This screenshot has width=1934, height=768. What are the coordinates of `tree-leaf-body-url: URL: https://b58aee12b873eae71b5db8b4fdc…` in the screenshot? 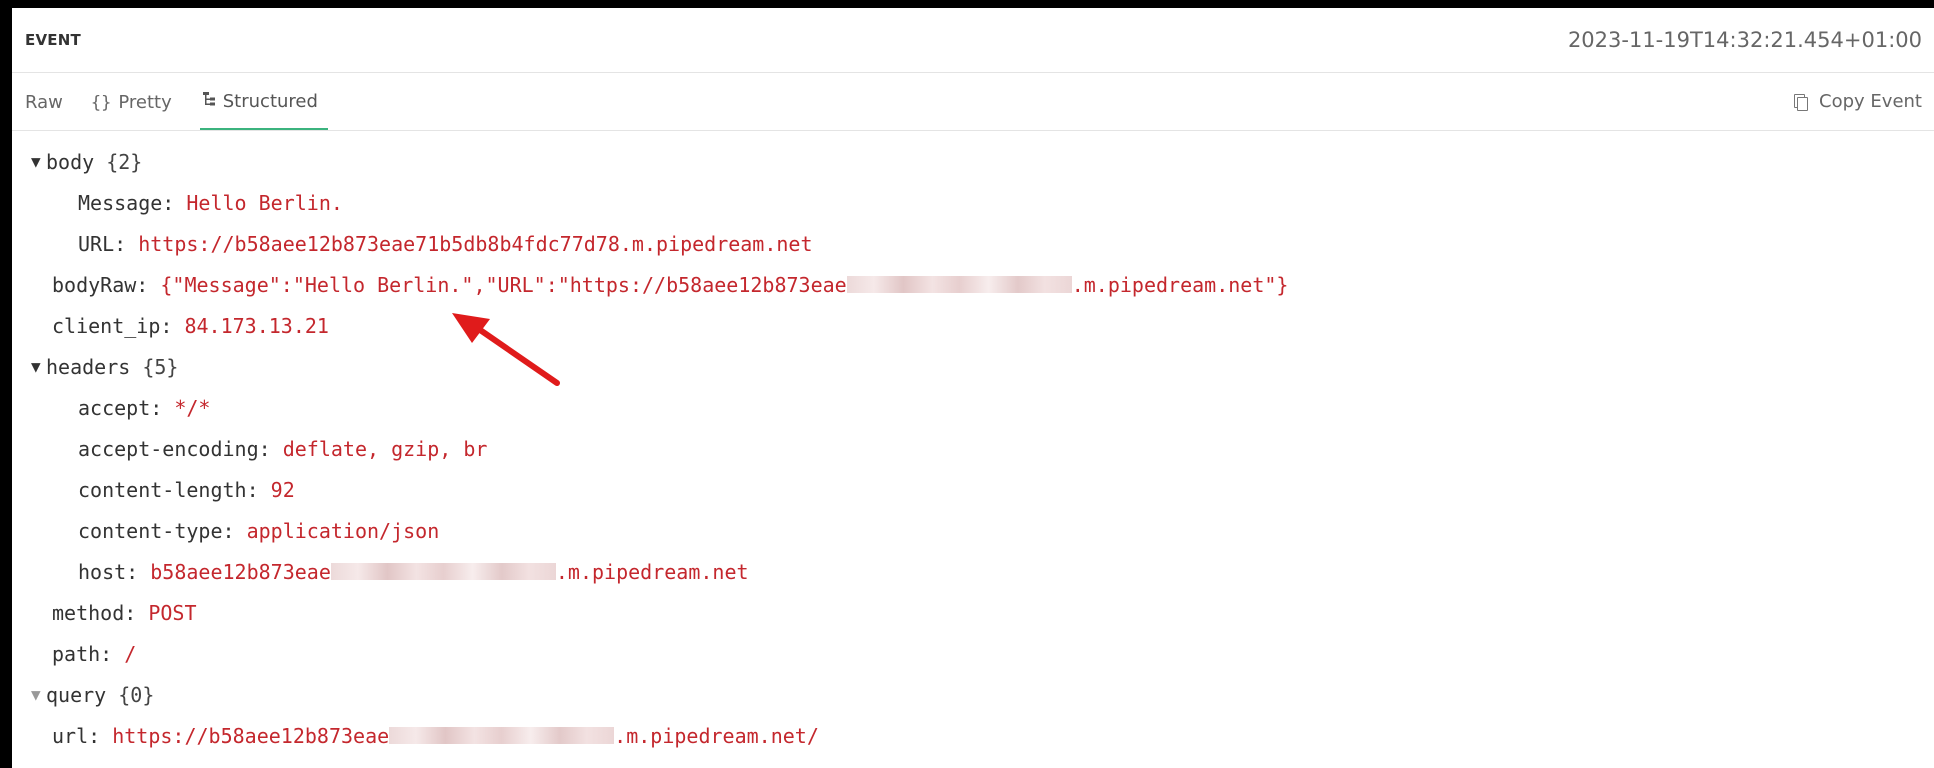 It's located at (973, 243).